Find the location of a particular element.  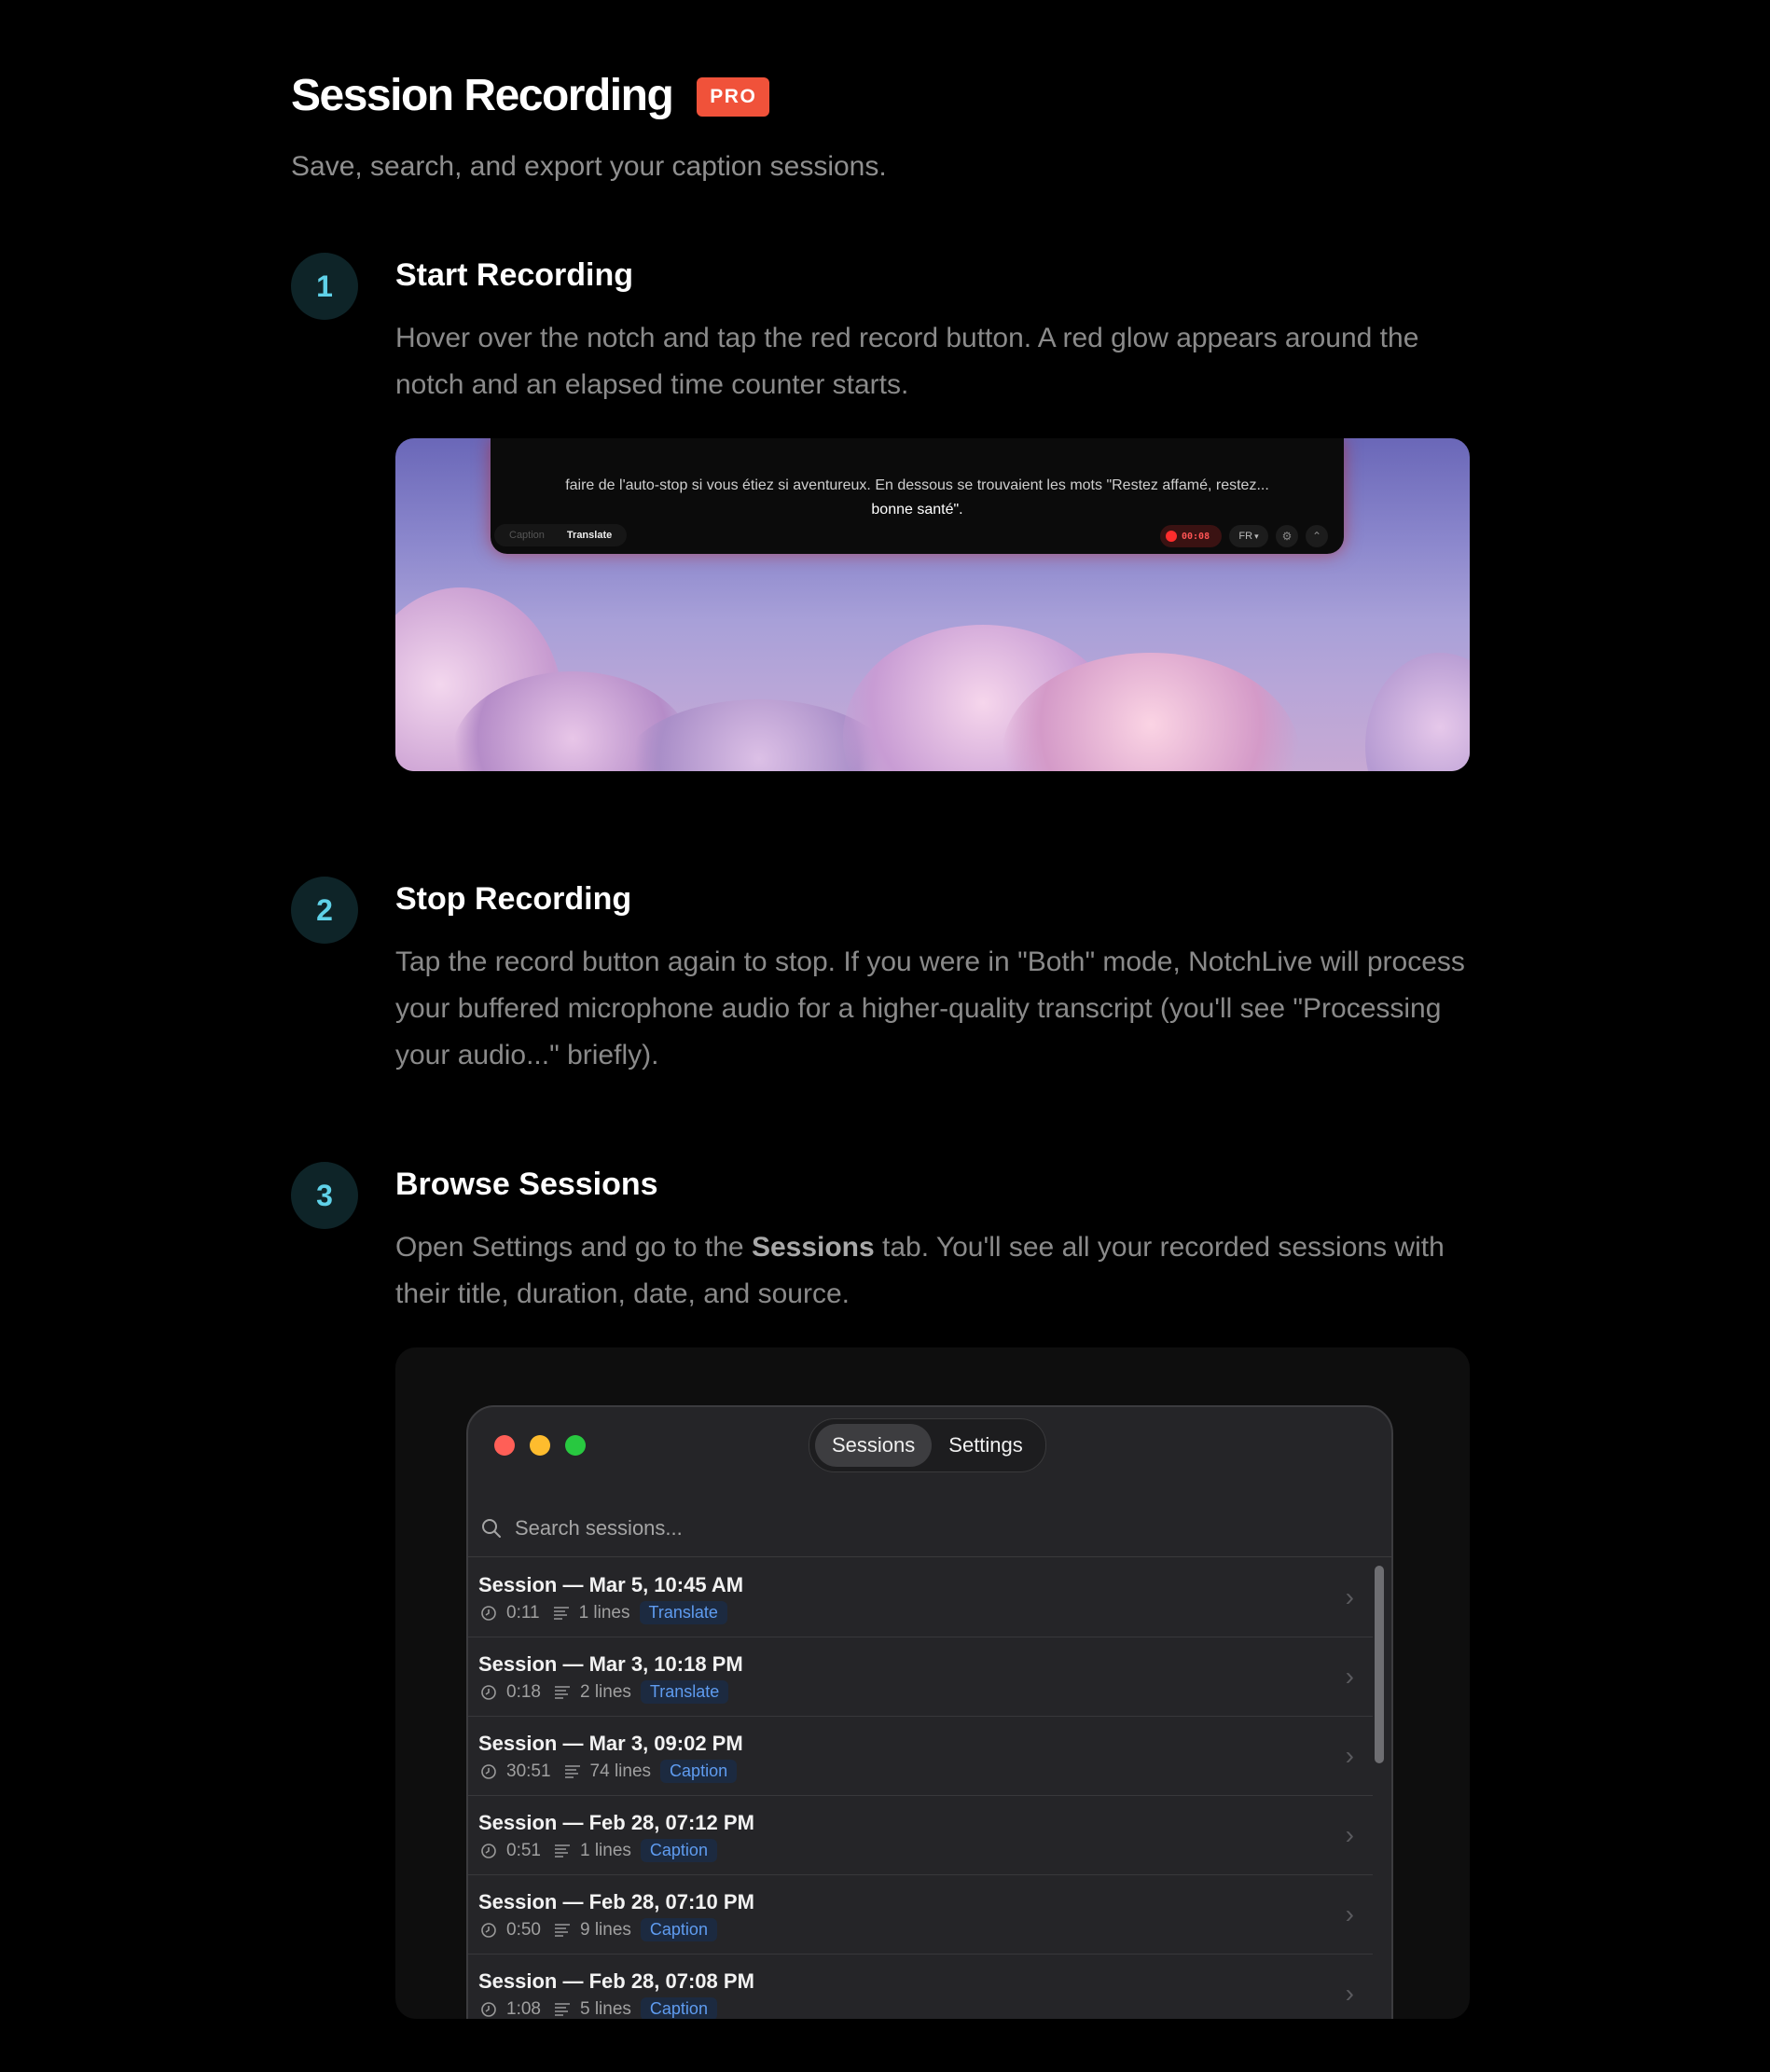

step-number: 1 is located at coordinates (325, 286).